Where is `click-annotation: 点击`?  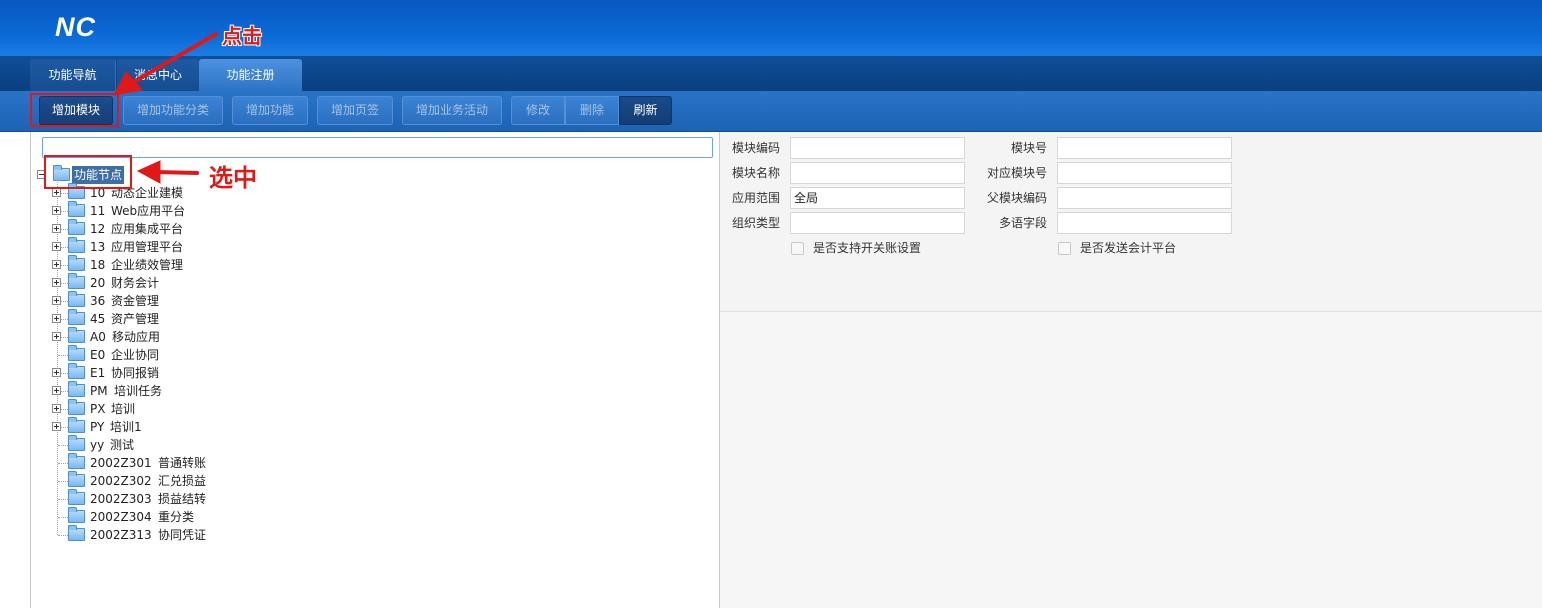 click-annotation: 点击 is located at coordinates (242, 36).